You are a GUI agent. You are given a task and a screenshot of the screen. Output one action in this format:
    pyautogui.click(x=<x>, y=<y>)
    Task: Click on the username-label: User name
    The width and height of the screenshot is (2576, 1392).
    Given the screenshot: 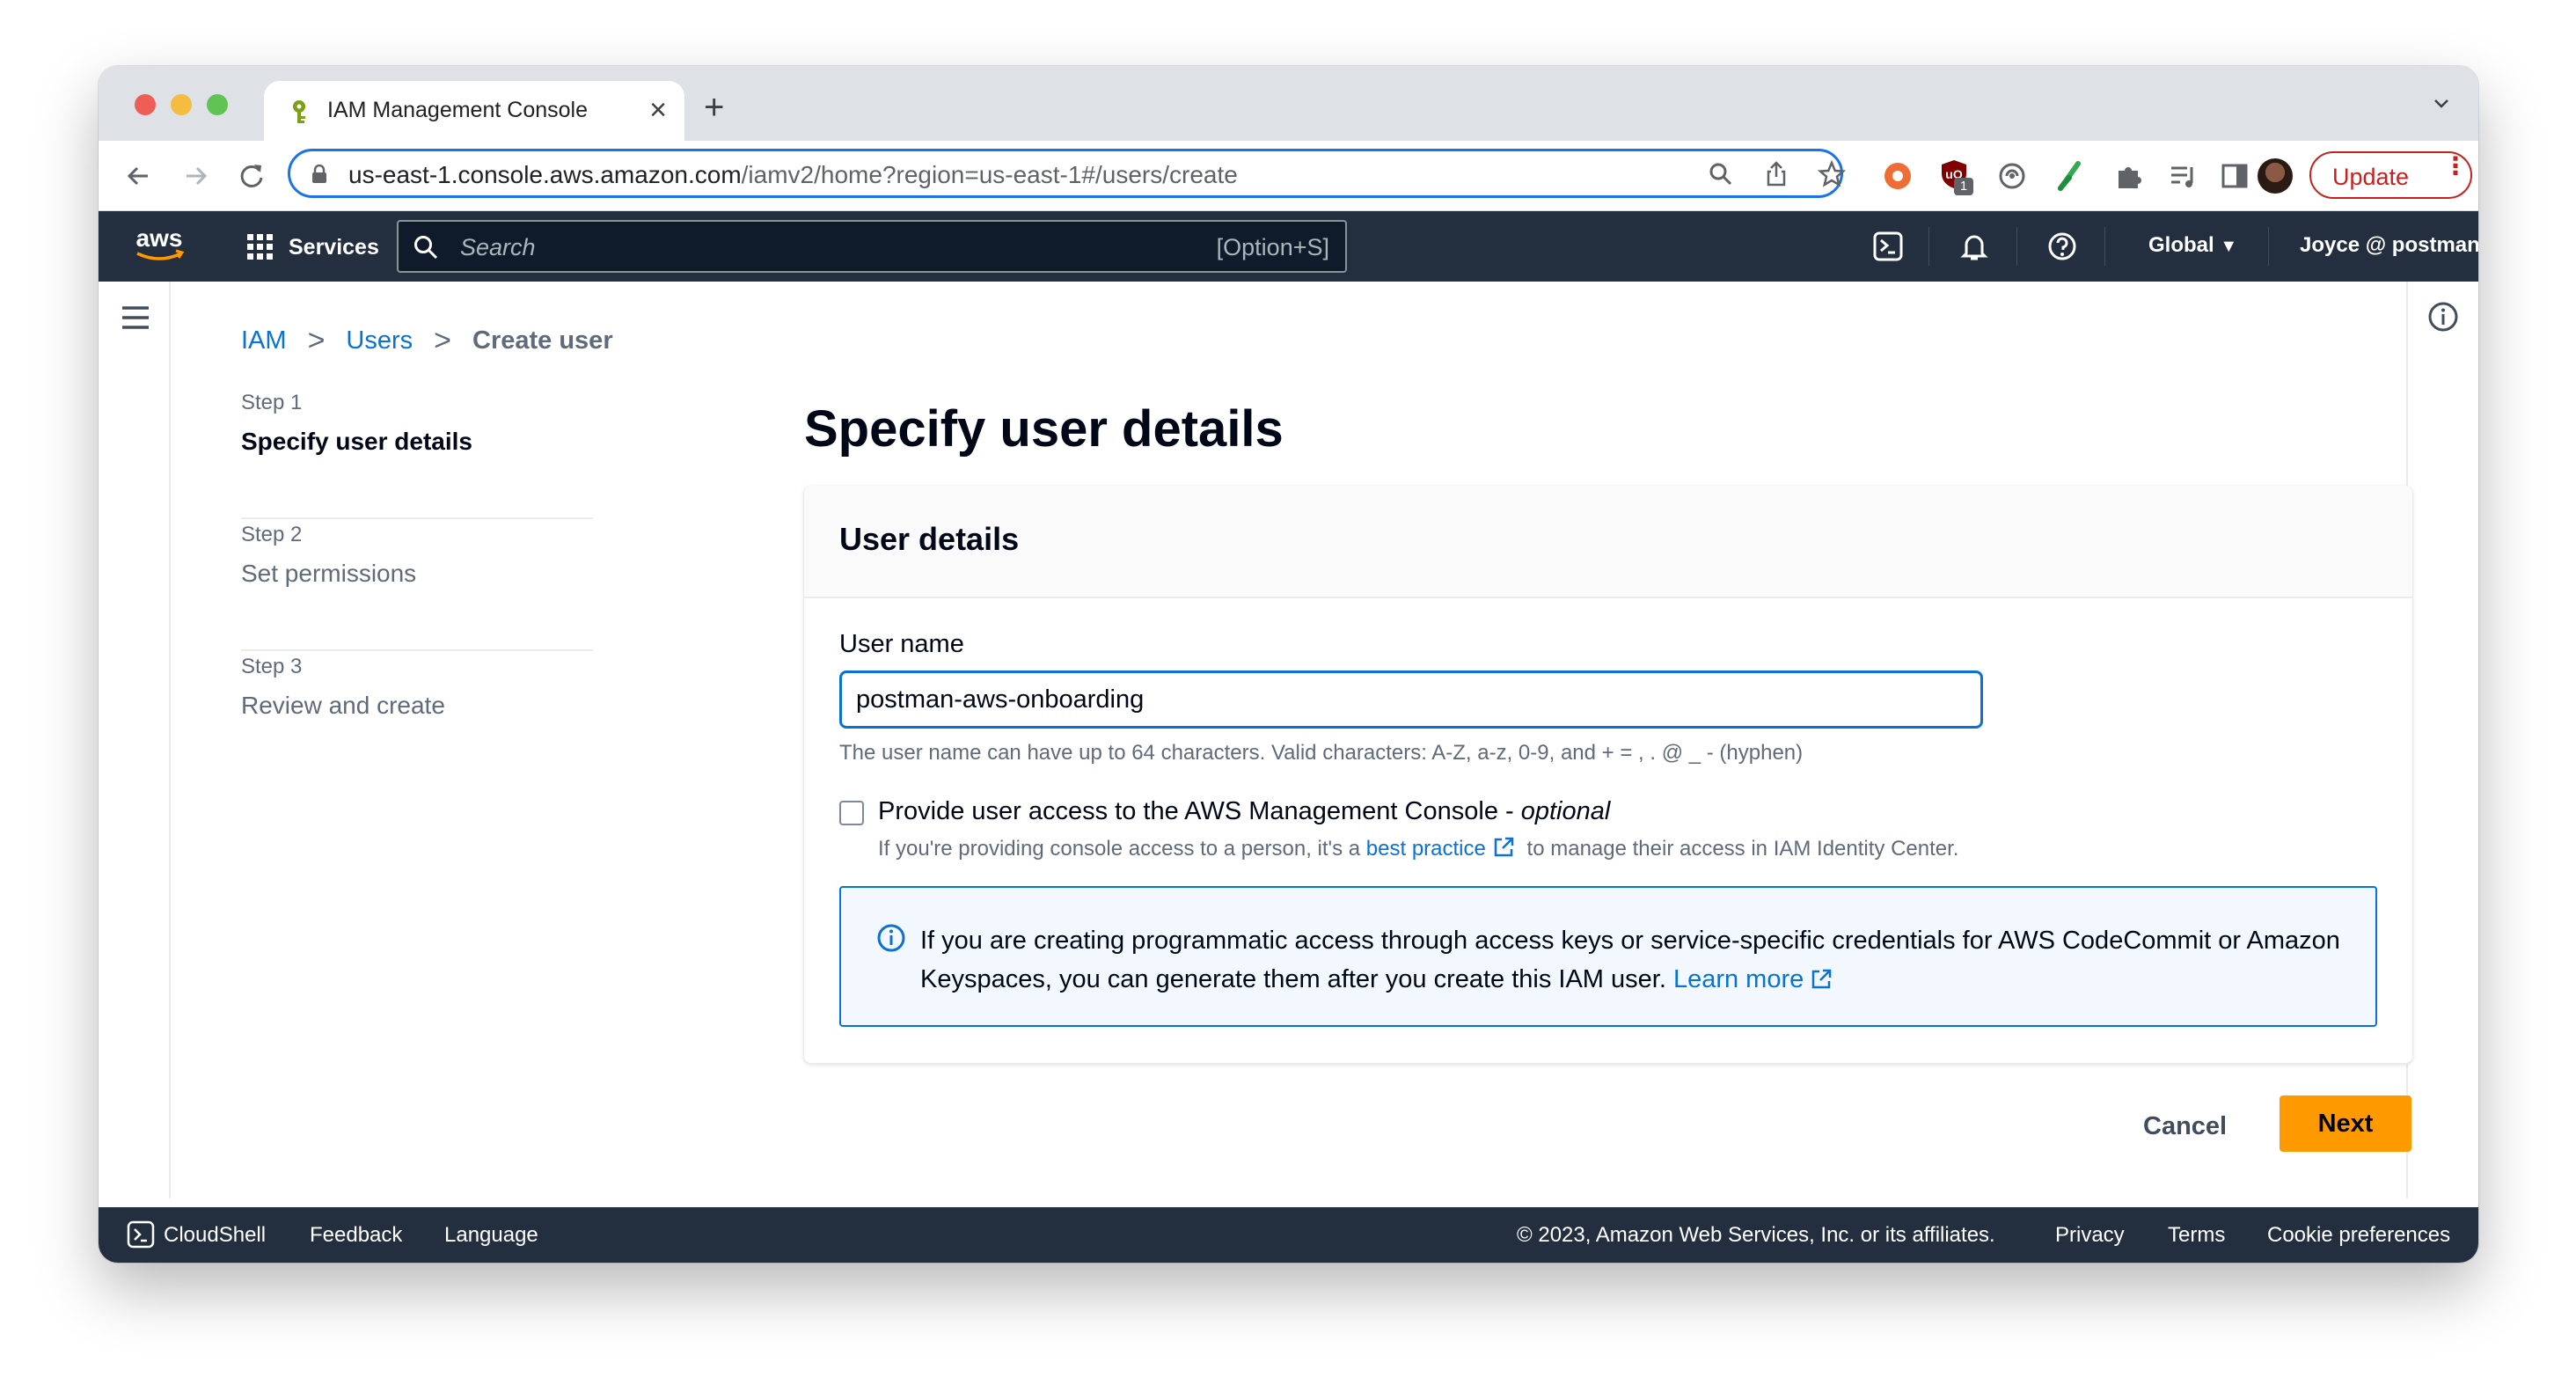 What is the action you would take?
    pyautogui.click(x=902, y=644)
    